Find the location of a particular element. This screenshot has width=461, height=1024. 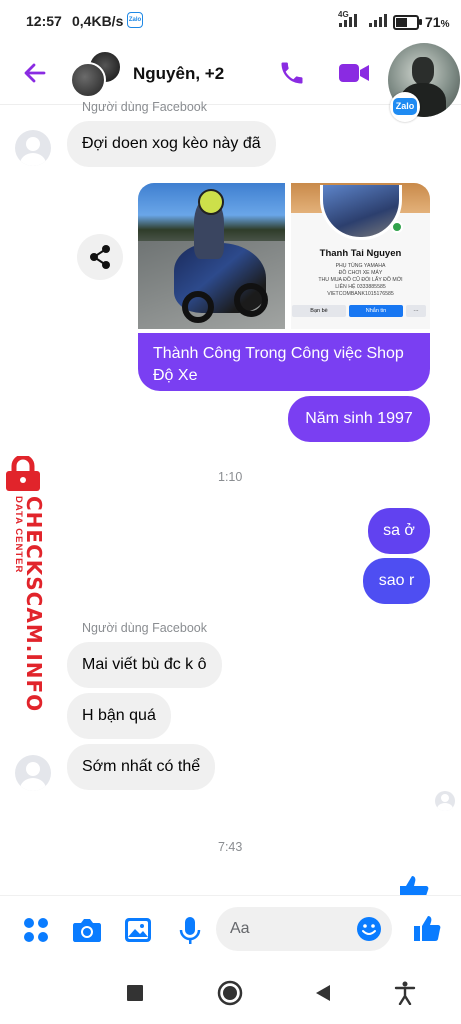

message-button: Nhắn tin is located at coordinates (376, 311).